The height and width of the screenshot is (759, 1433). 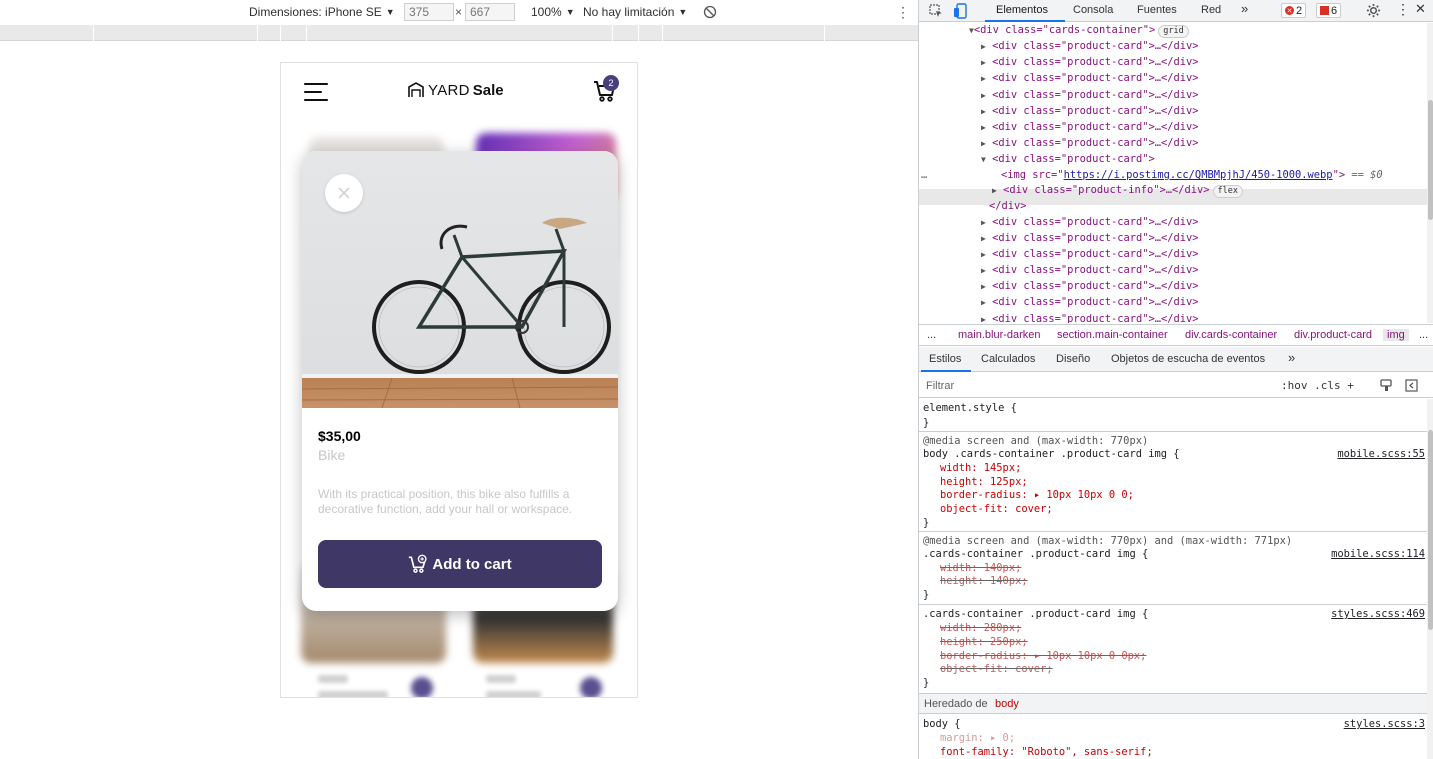 What do you see at coordinates (1112, 335) in the screenshot?
I see `breadcrumb-section: section.main-container` at bounding box center [1112, 335].